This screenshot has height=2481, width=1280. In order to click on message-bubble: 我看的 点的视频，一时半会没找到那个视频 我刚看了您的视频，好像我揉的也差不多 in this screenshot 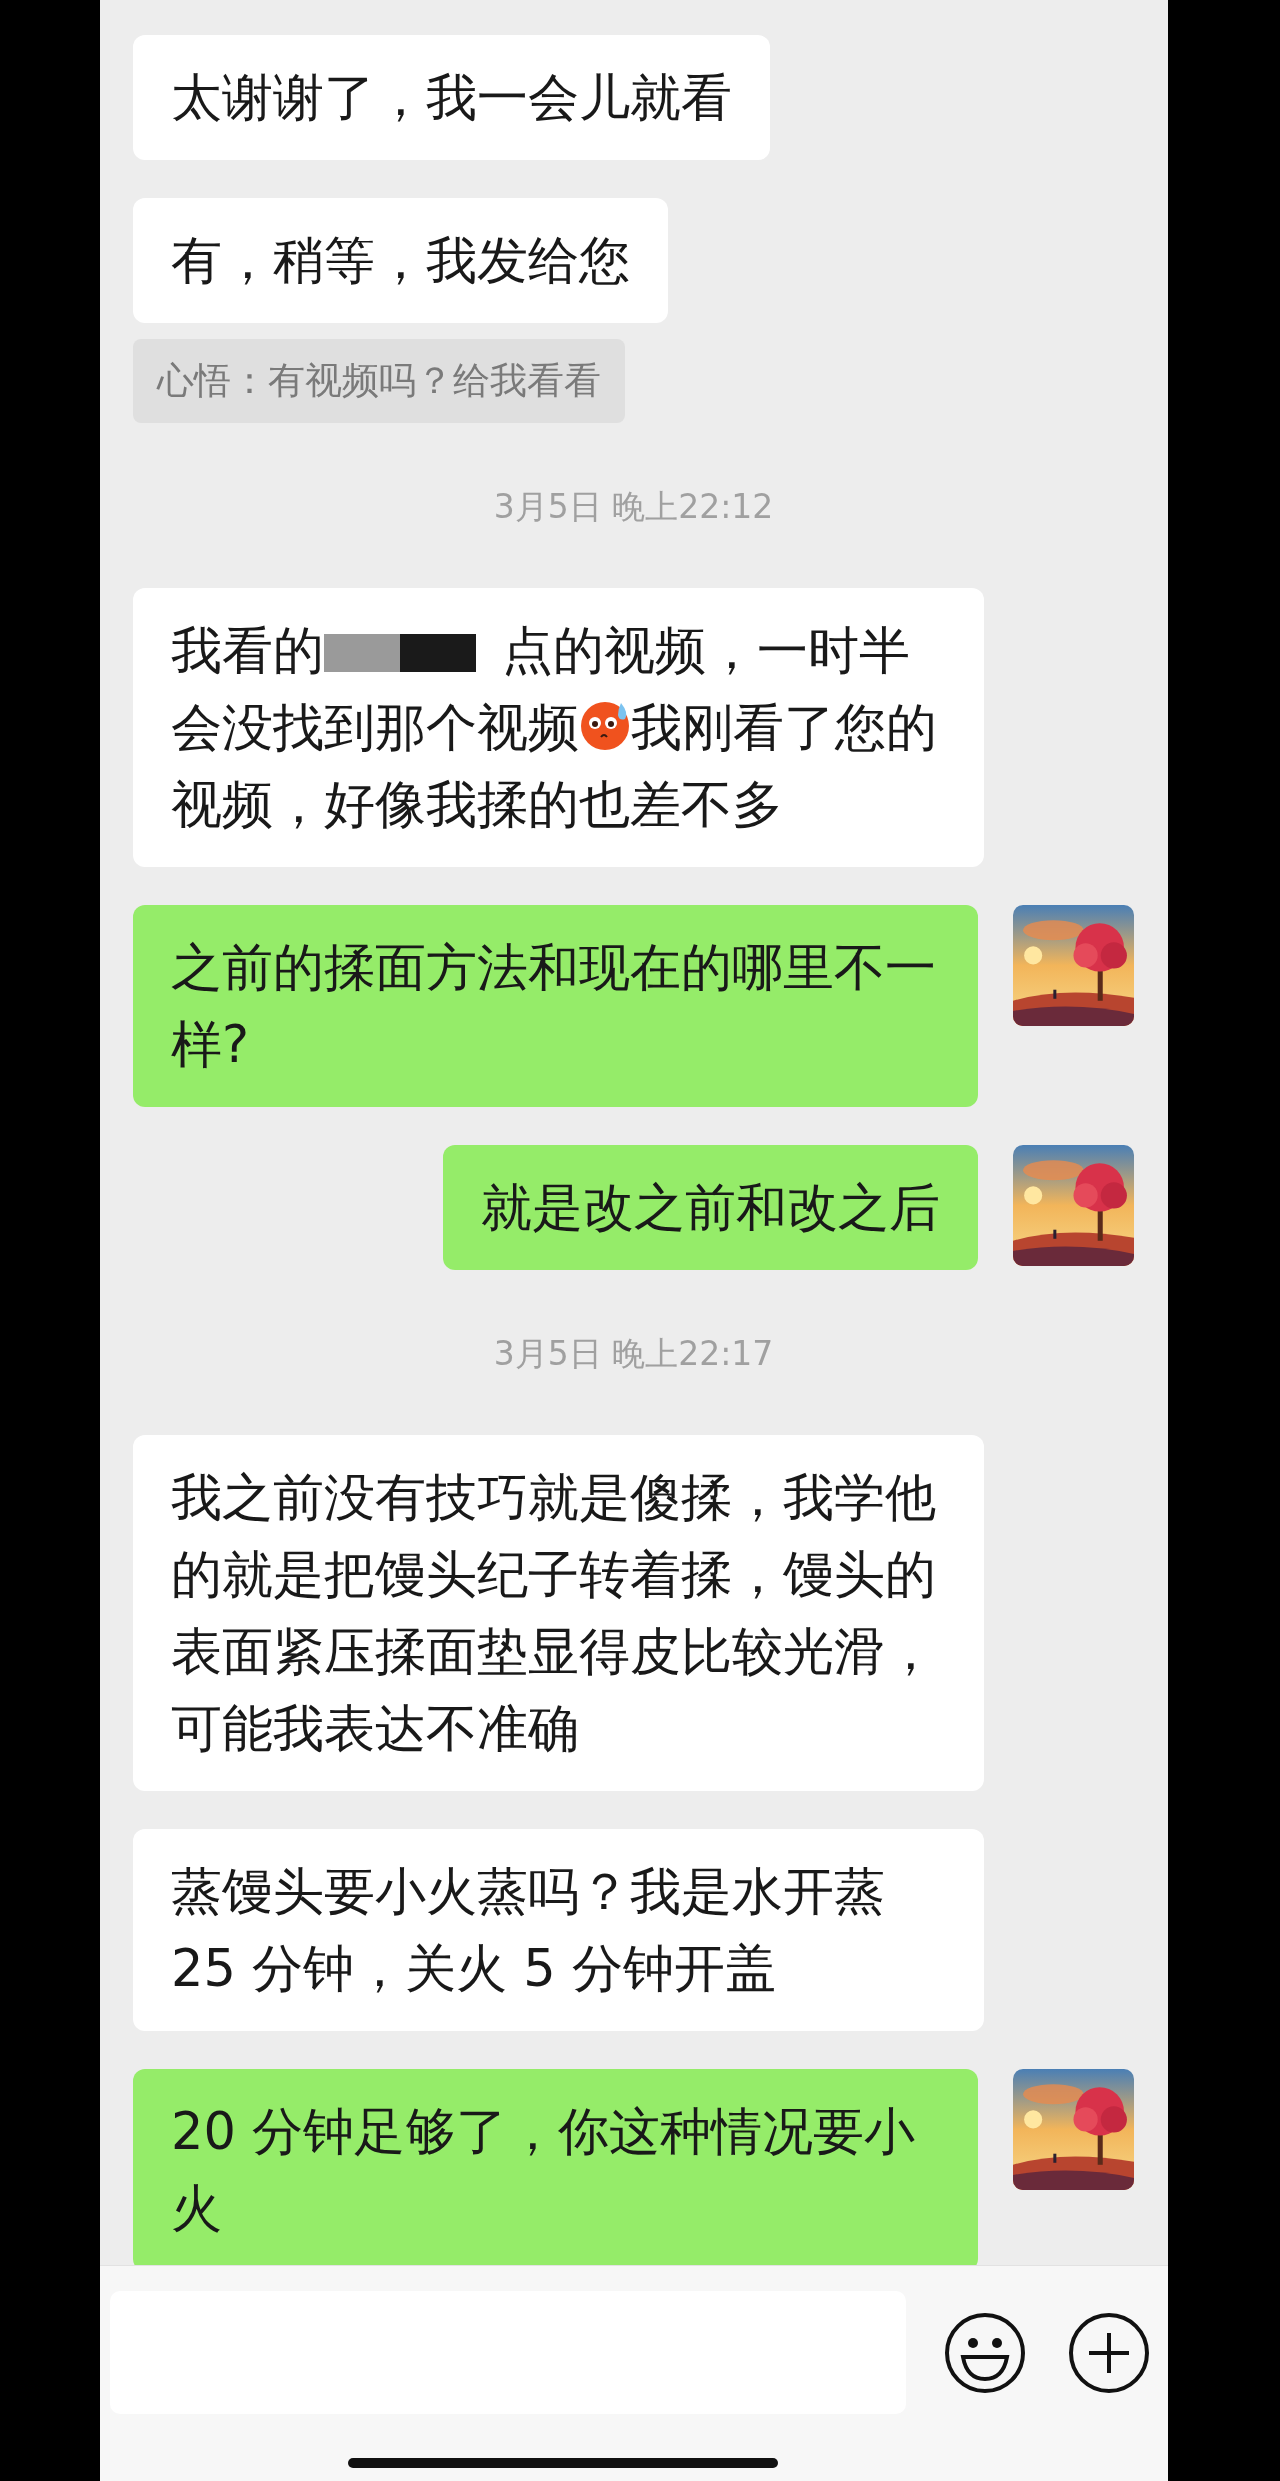, I will do `click(559, 727)`.